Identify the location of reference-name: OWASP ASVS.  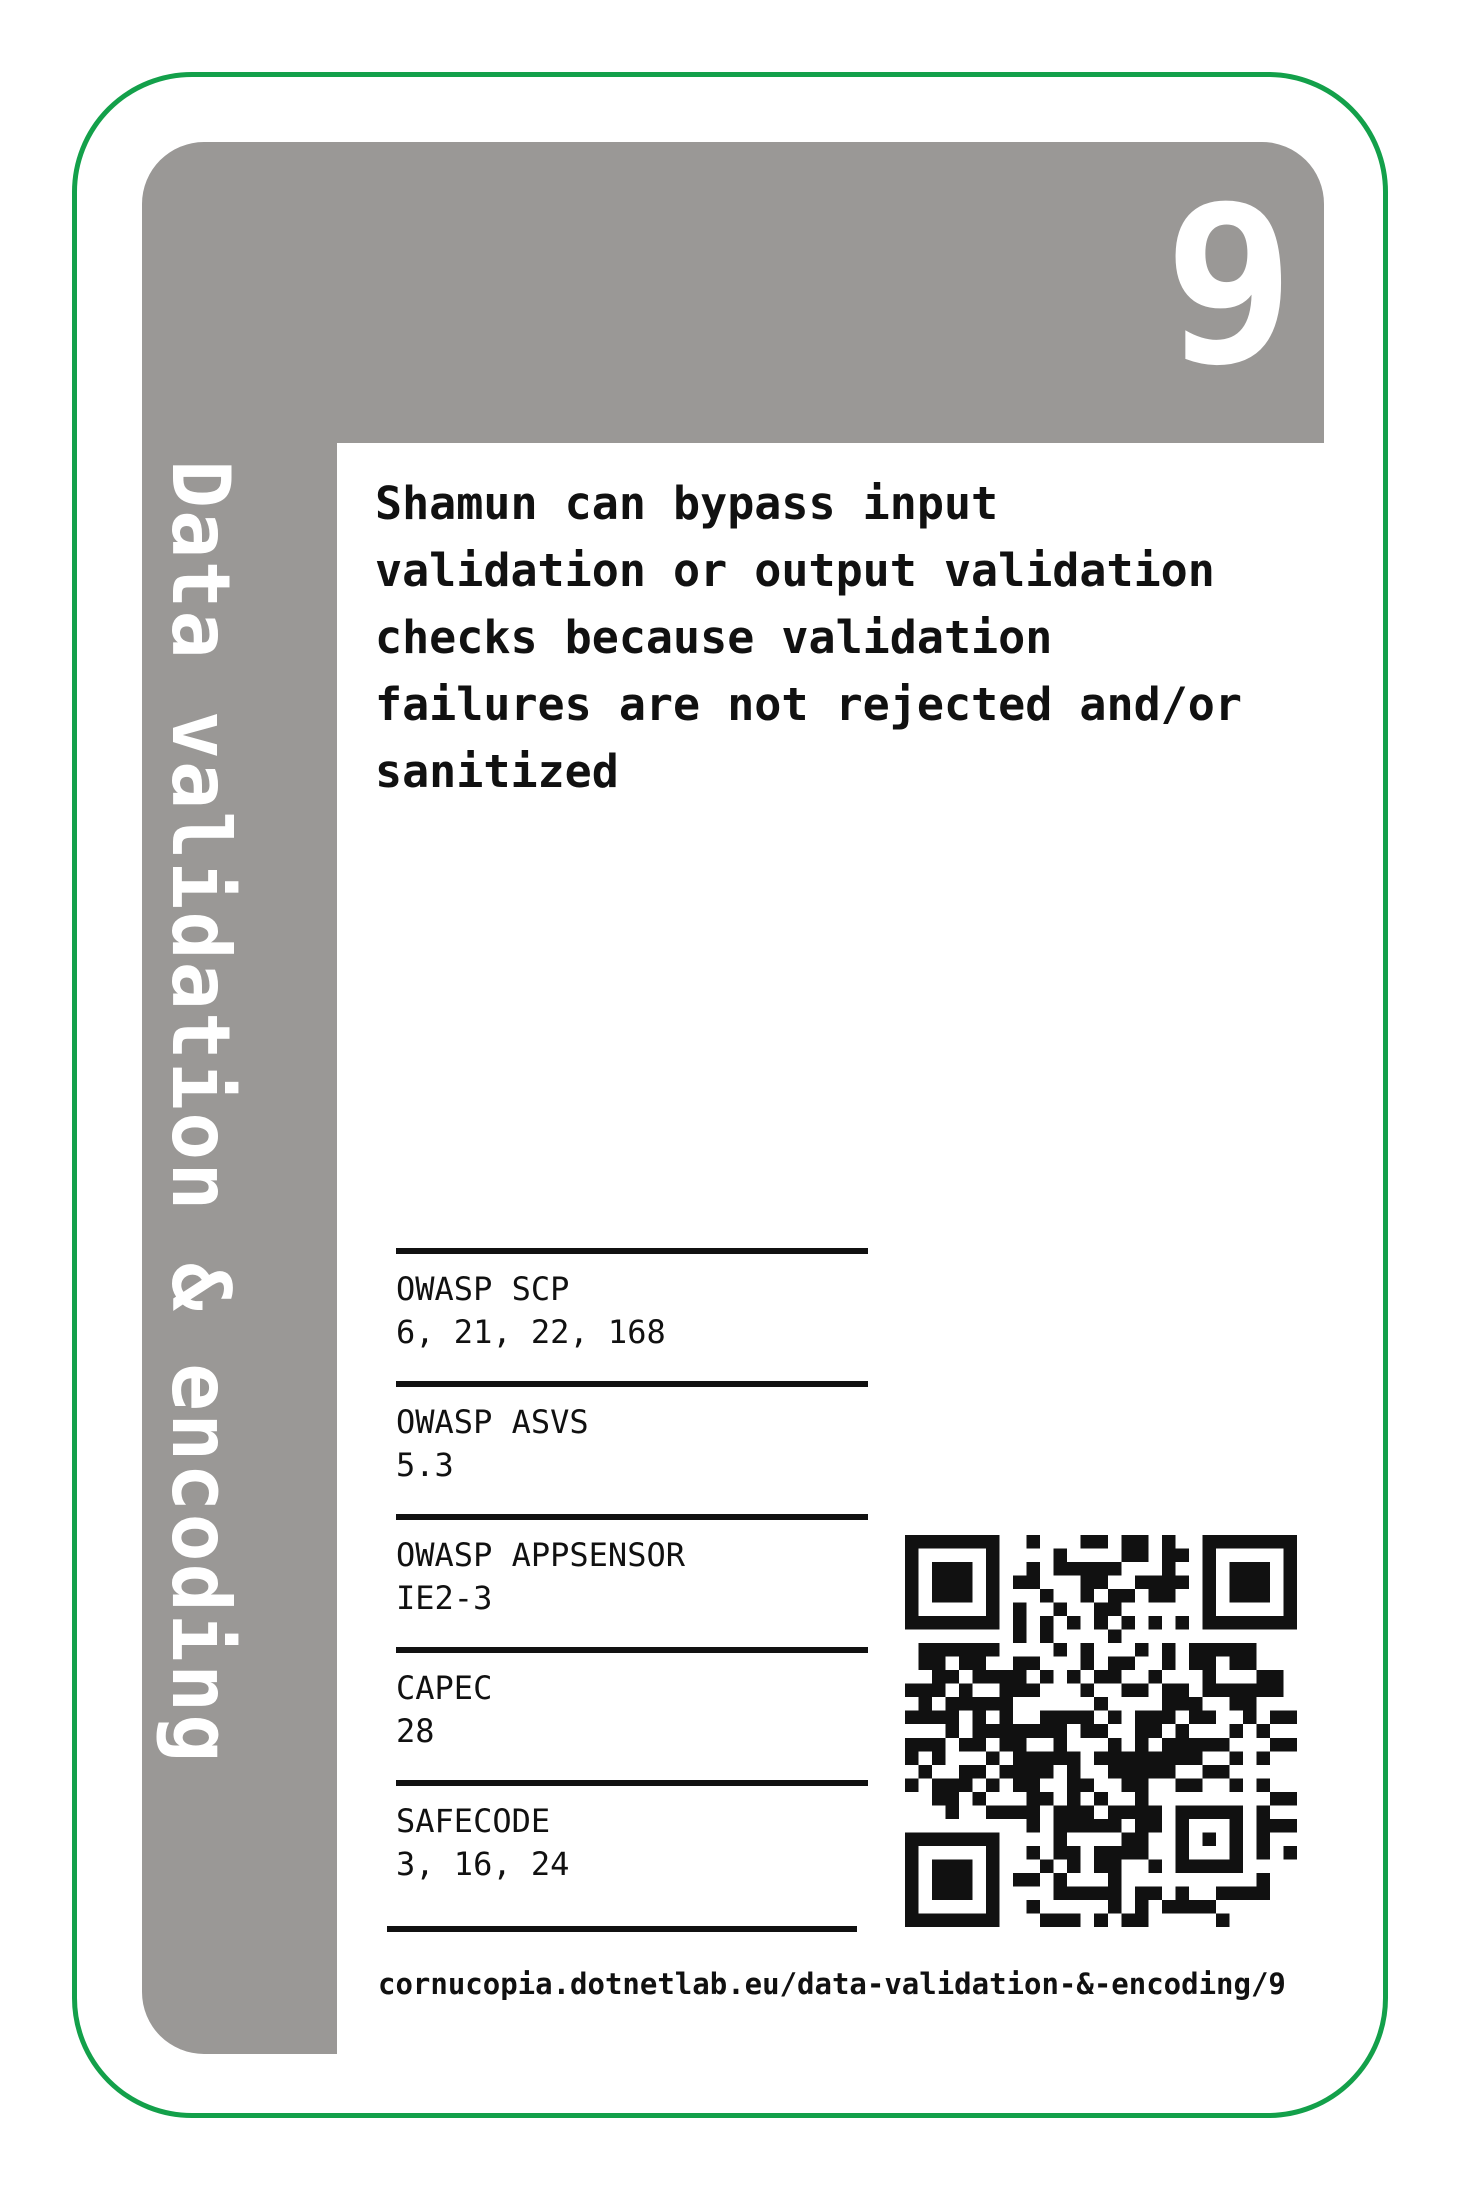
(492, 1422).